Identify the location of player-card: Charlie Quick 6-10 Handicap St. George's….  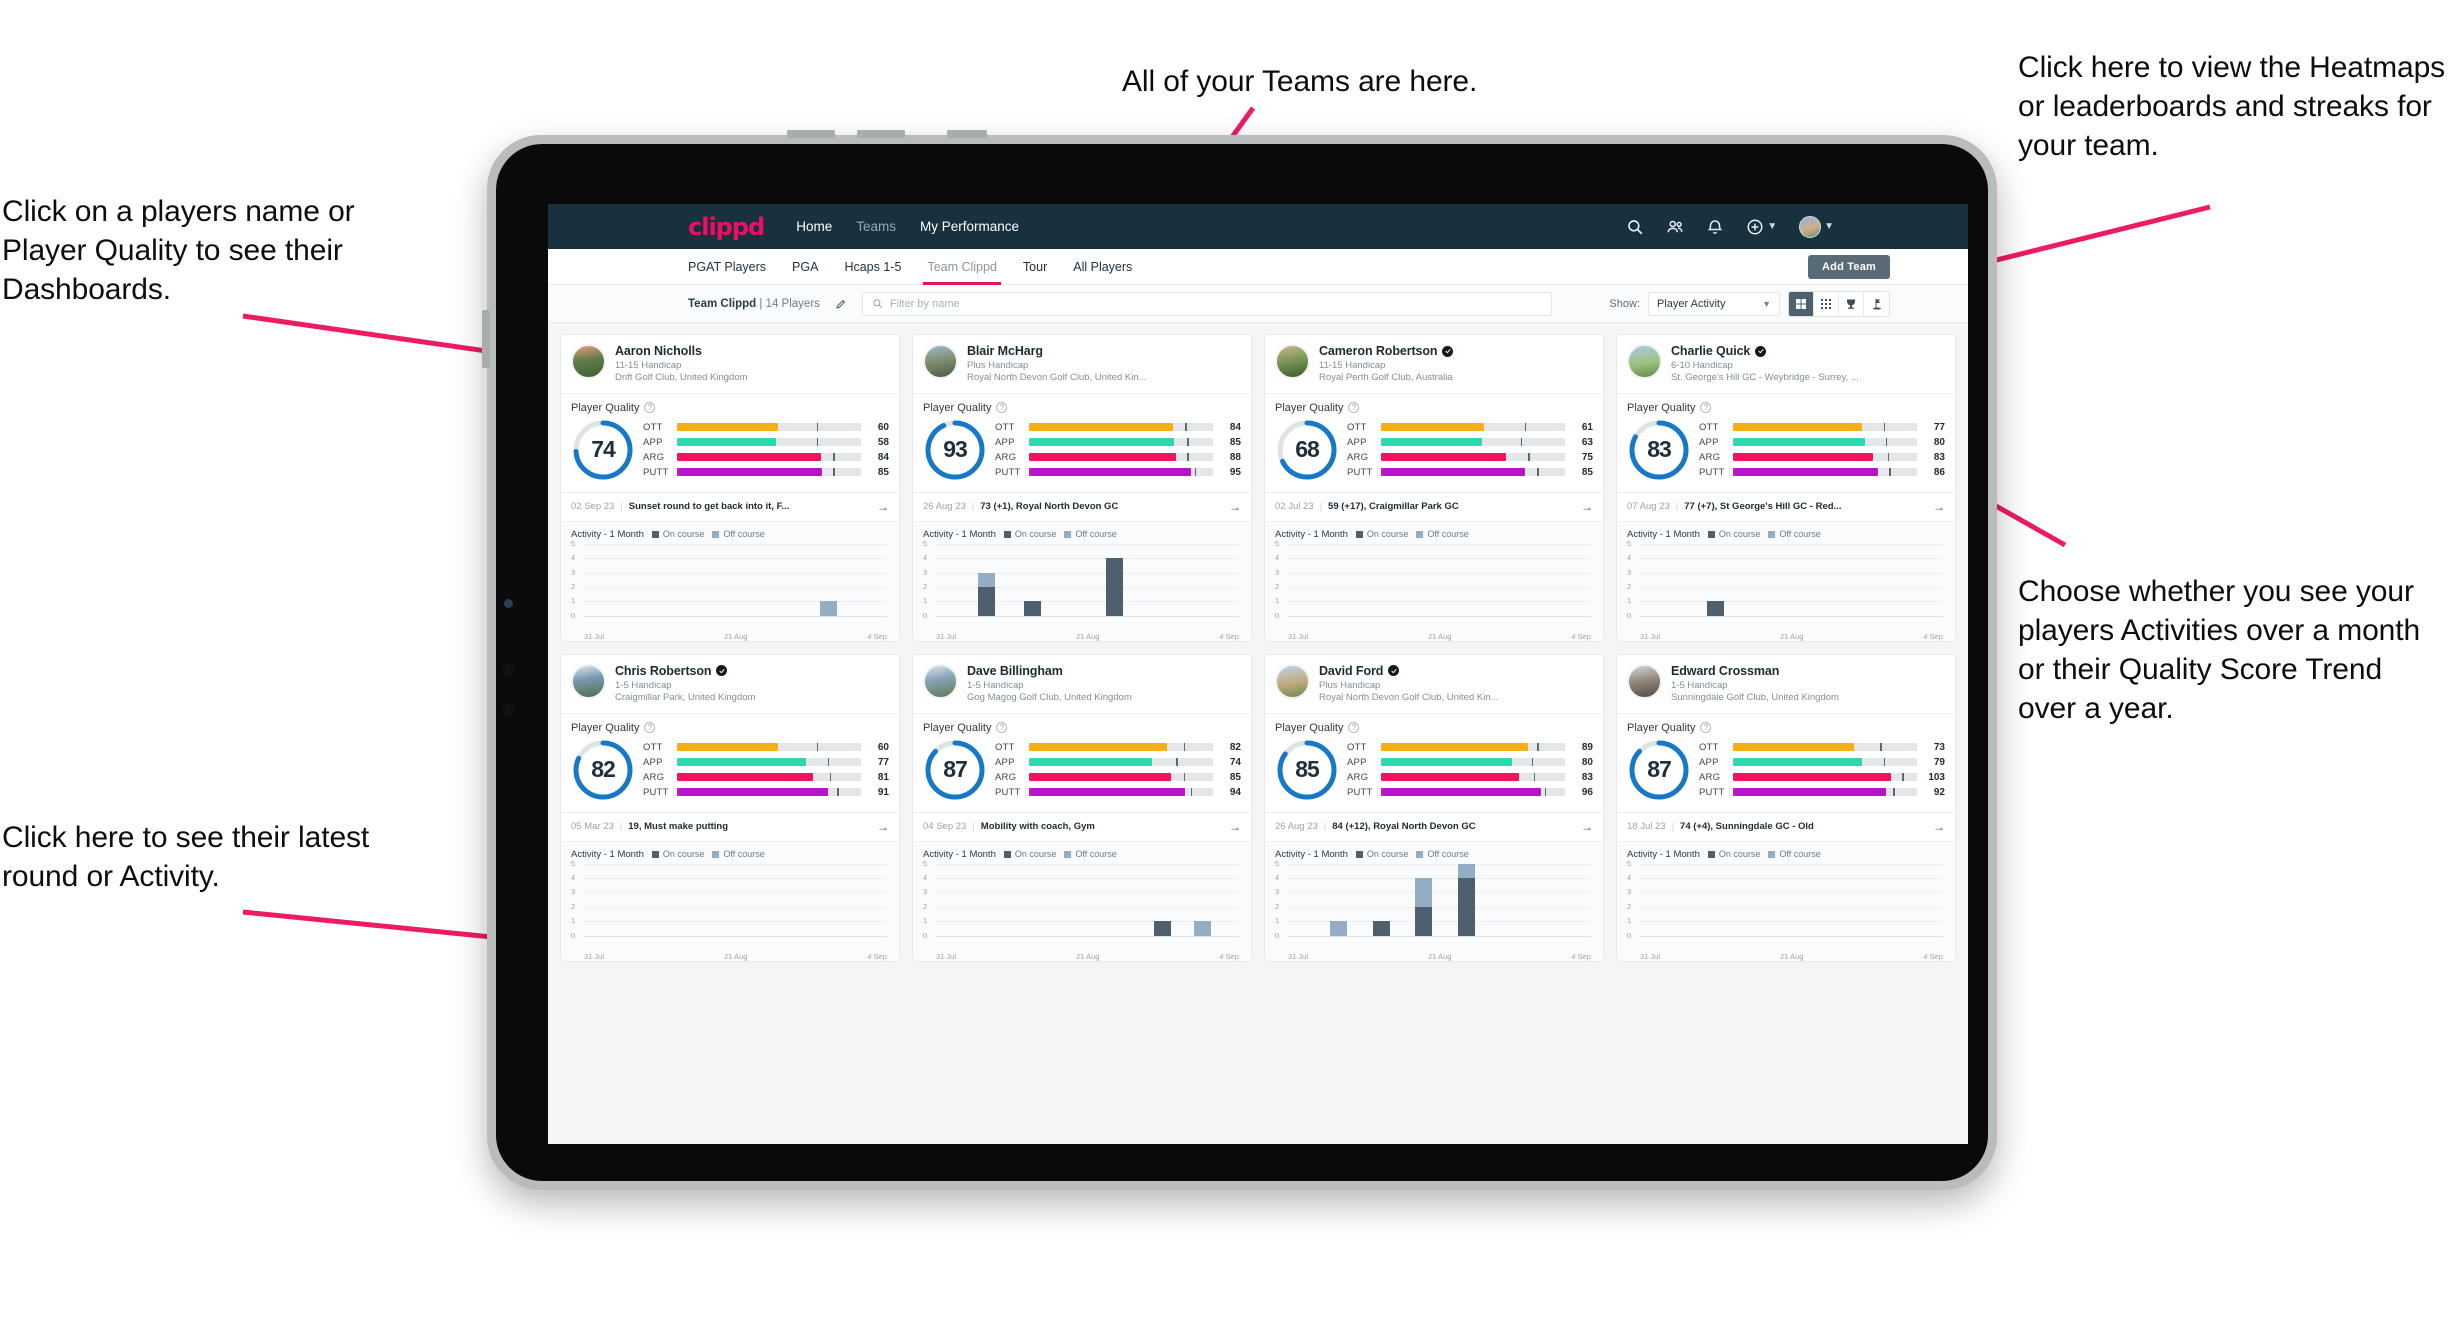
(1786, 488).